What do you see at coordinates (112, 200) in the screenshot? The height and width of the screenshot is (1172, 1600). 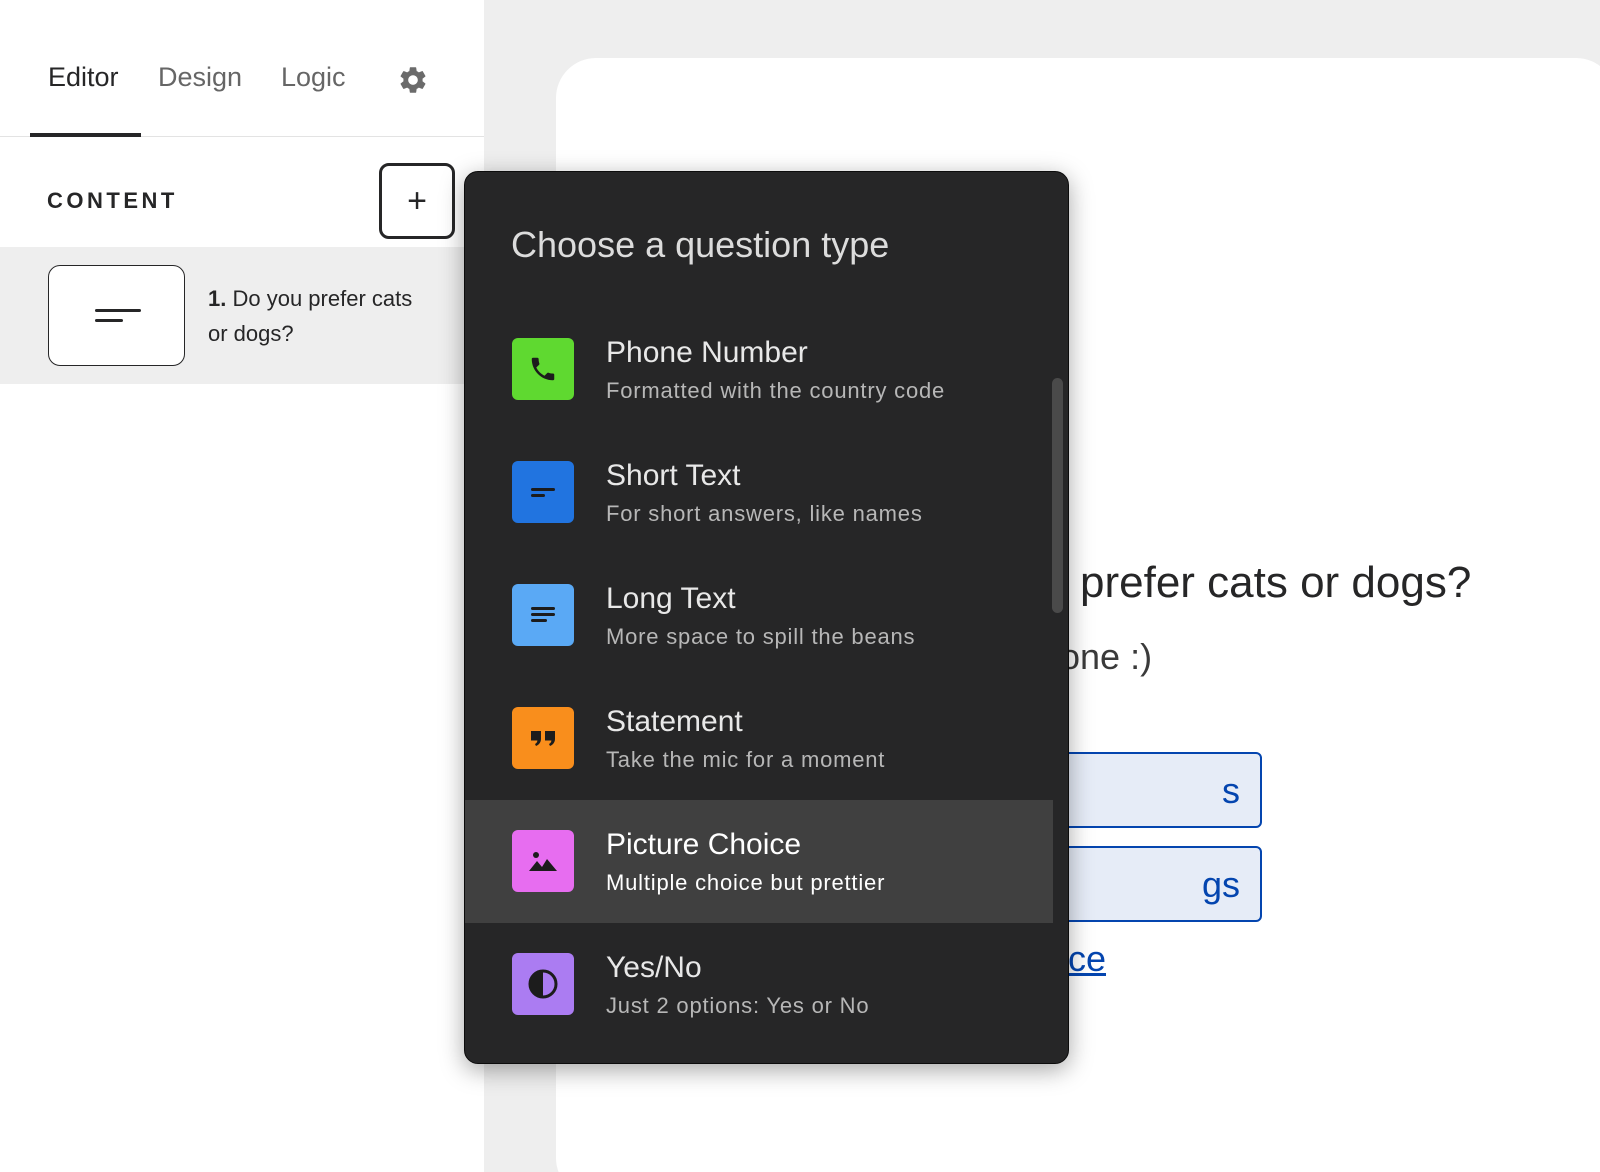 I see `content-section-label: CONTENT` at bounding box center [112, 200].